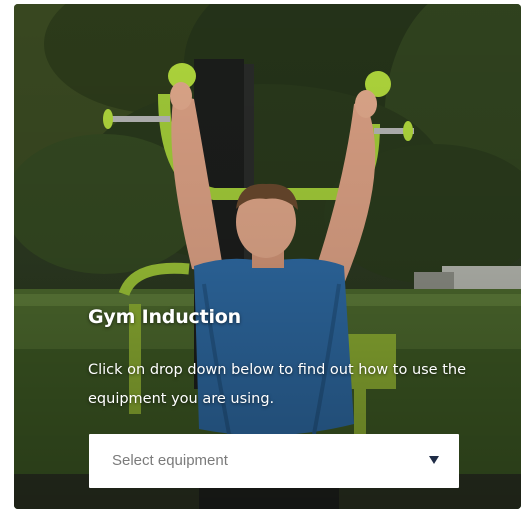 The height and width of the screenshot is (513, 522). What do you see at coordinates (274, 461) in the screenshot?
I see `equipment-select: Select equipment` at bounding box center [274, 461].